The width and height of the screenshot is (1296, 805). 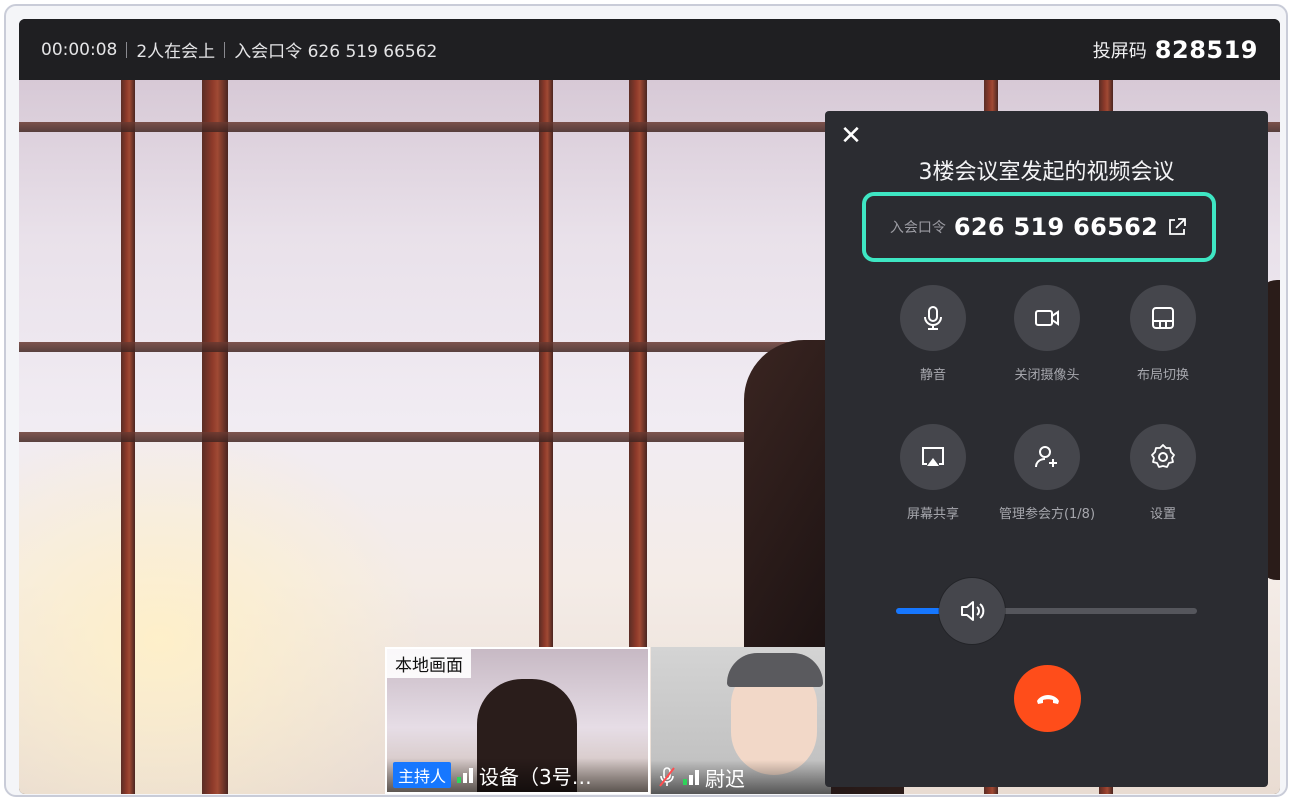 I want to click on passcode-value: 626 519 66562, so click(x=1056, y=227).